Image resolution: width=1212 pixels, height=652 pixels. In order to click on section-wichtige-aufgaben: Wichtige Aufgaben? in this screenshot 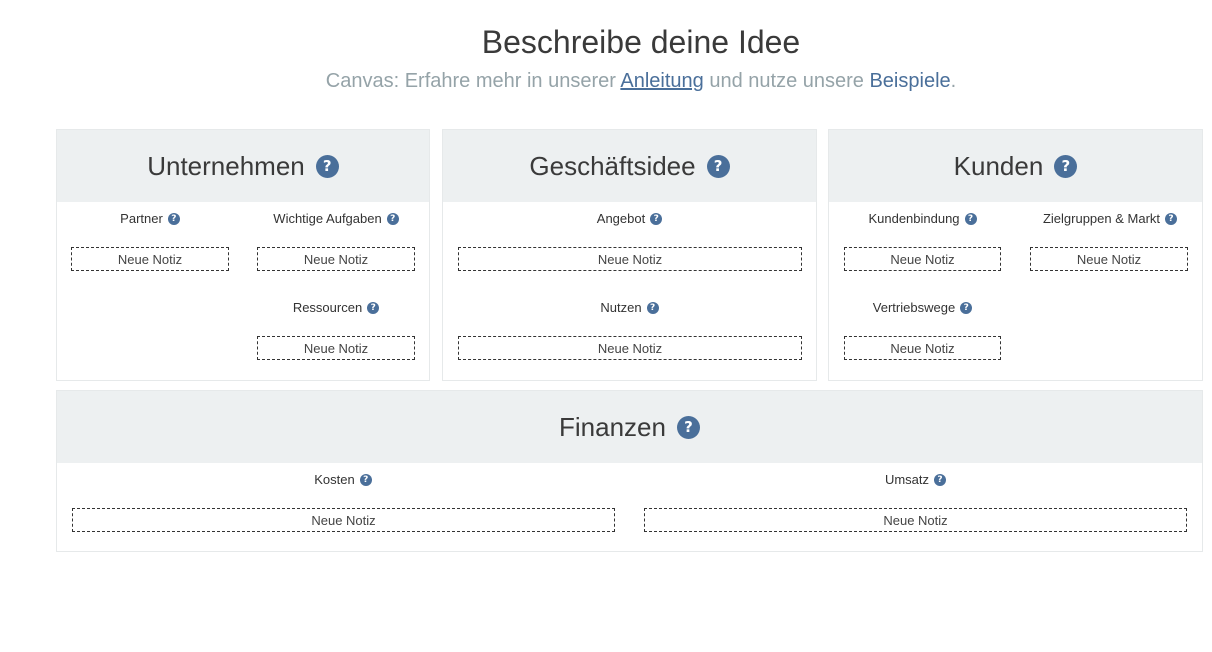, I will do `click(336, 219)`.